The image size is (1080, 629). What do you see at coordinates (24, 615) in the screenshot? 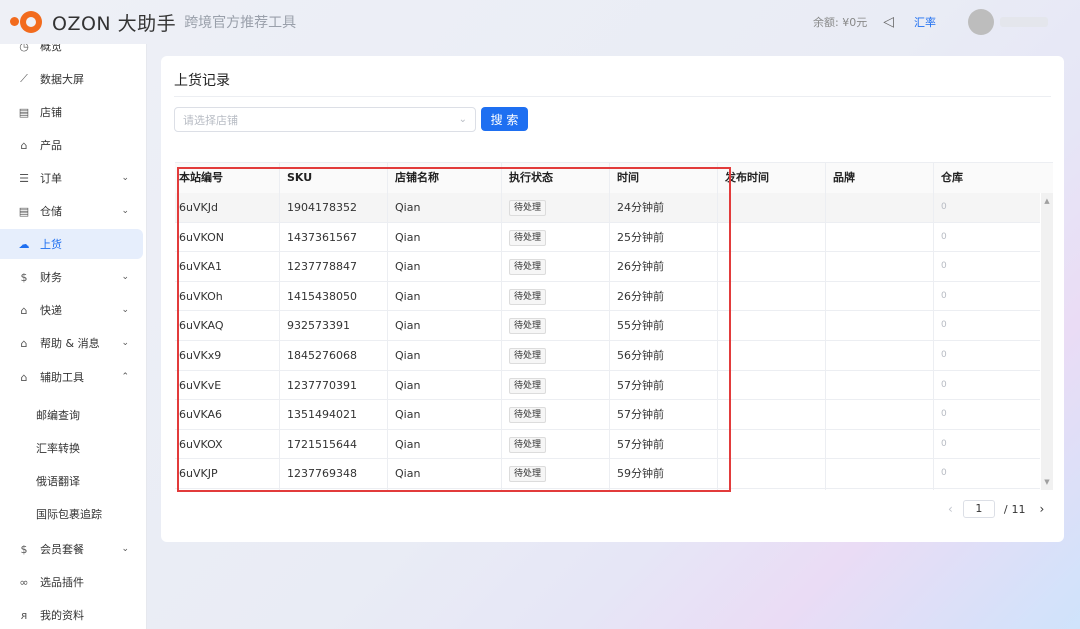
I see `user-icon: ᴙ` at bounding box center [24, 615].